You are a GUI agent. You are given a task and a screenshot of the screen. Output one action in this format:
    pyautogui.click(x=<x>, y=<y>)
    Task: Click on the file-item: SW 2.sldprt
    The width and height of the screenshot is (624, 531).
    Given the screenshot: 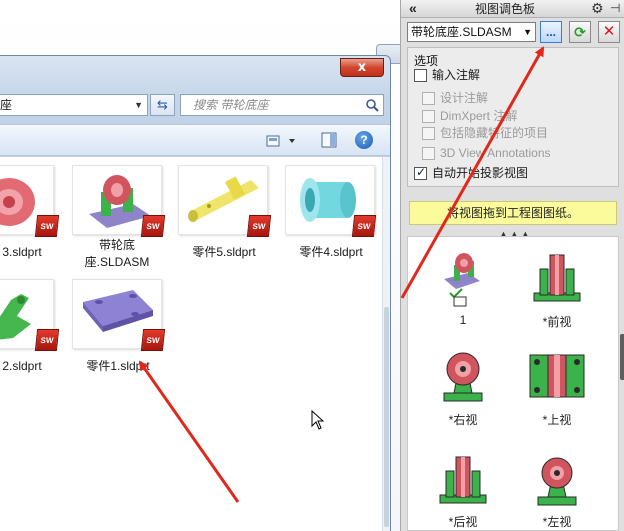 What is the action you would take?
    pyautogui.click(x=30, y=329)
    